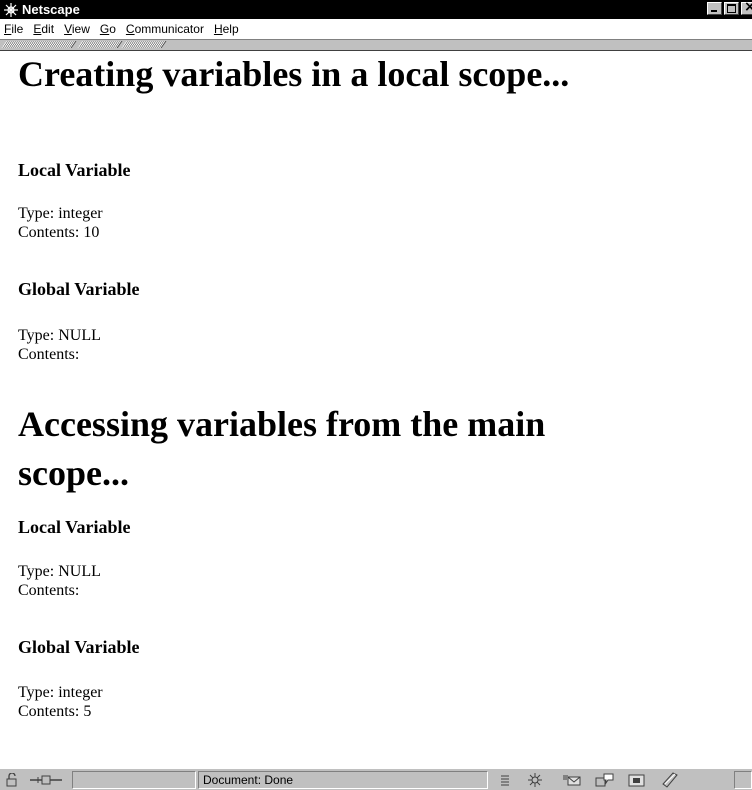 The width and height of the screenshot is (752, 790). Describe the element at coordinates (108, 29) in the screenshot. I see `menu-go: Go` at that location.